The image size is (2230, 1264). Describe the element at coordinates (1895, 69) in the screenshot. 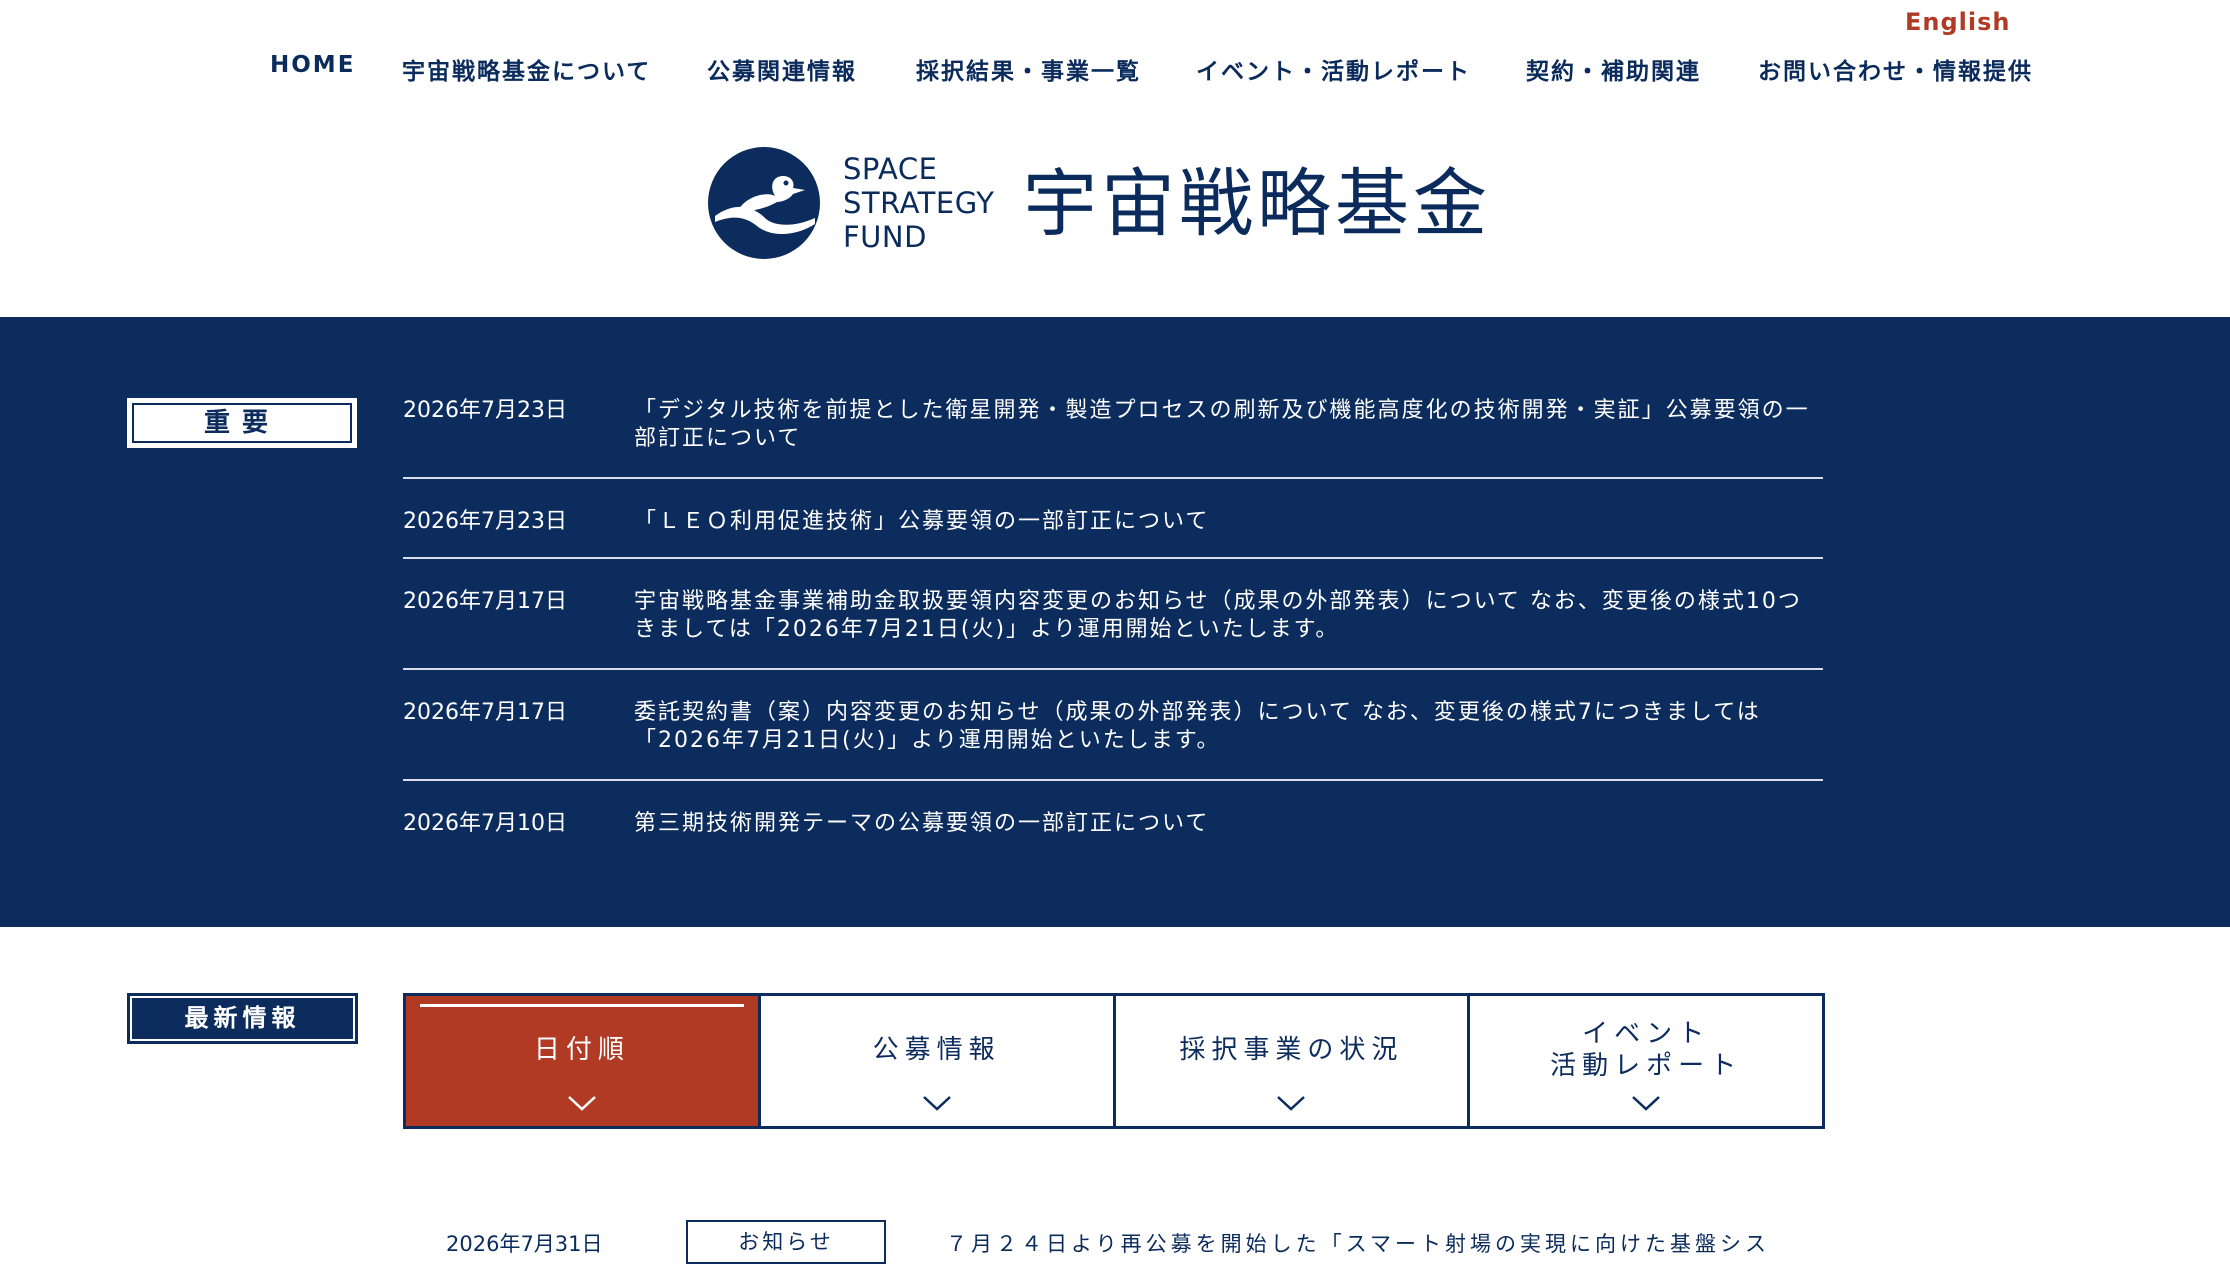

I see `nav-contact: お問い合わせ・情報提供` at that location.